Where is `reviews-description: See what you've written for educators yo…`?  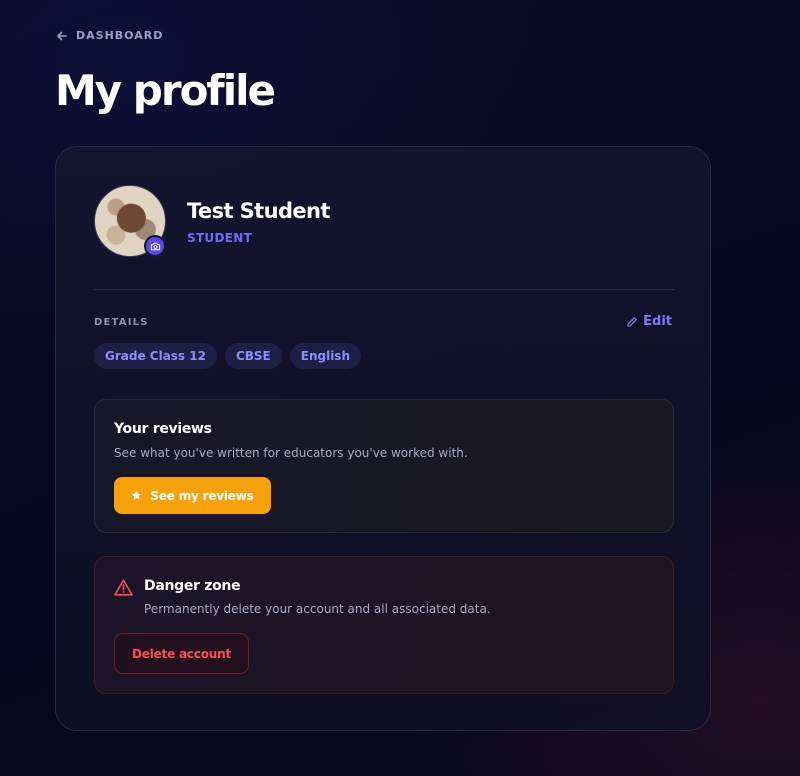 reviews-description: See what you've written for educators yo… is located at coordinates (291, 453).